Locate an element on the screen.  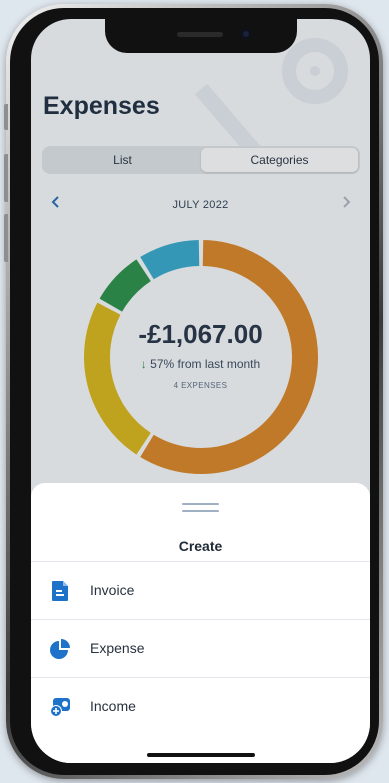
sheet-handle-bar is located at coordinates (200, 511).